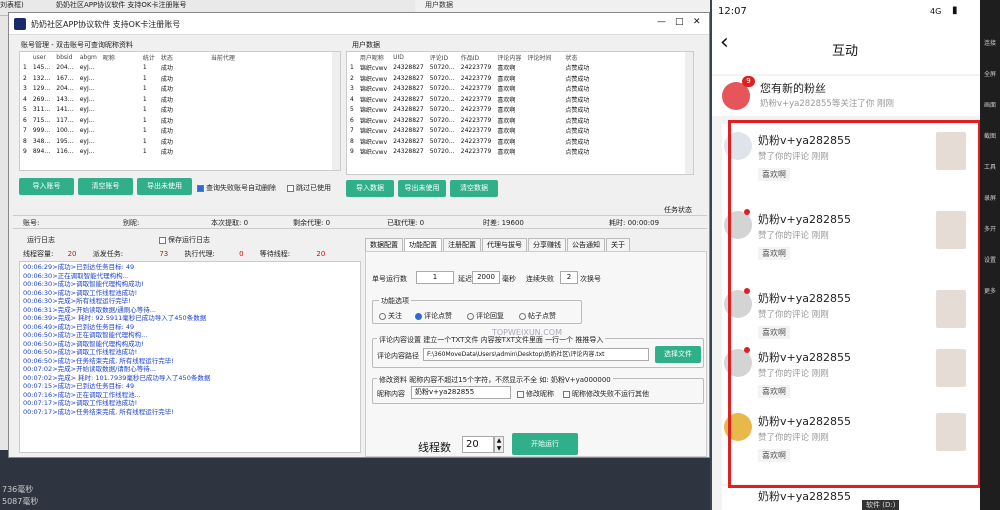 Image resolution: width=1000 pixels, height=510 pixels. What do you see at coordinates (164, 186) in the screenshot?
I see `export-unused-button: 导出未使用` at bounding box center [164, 186].